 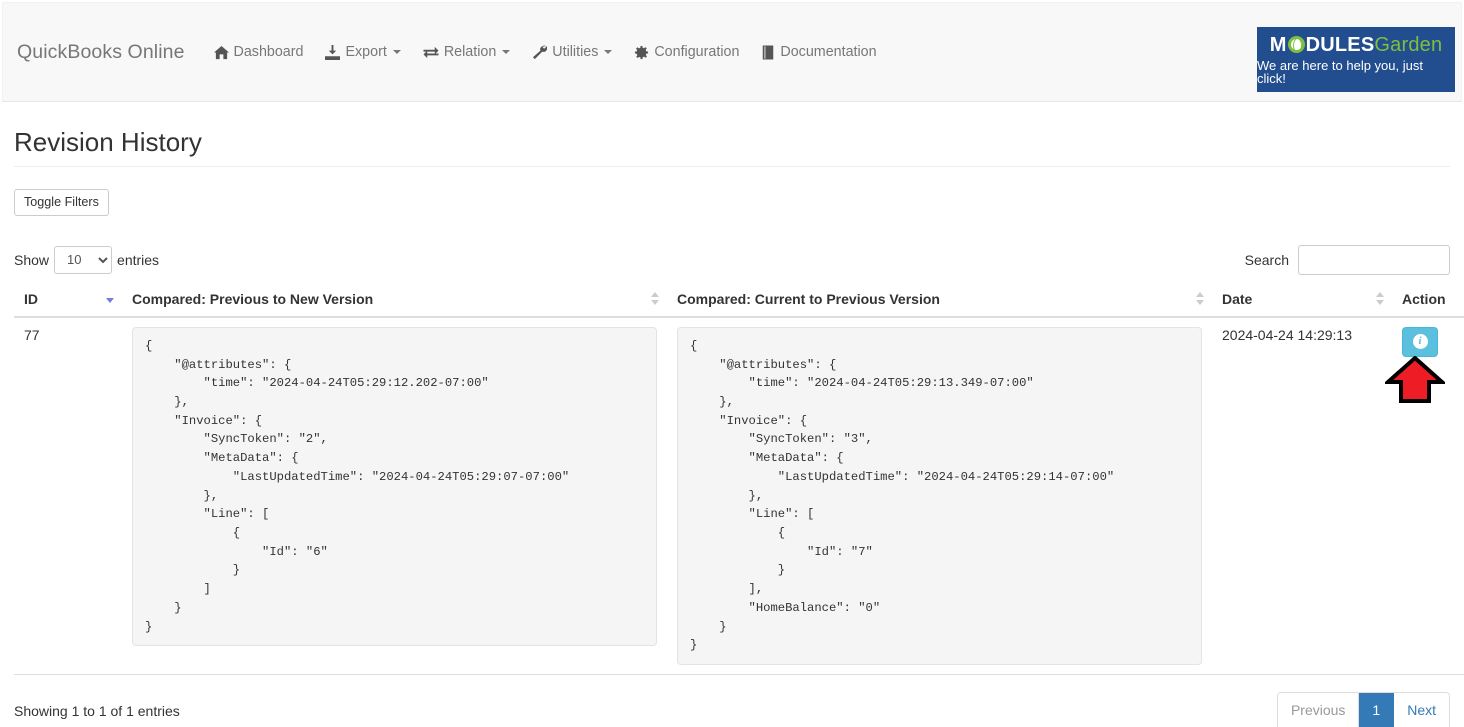 I want to click on pagination-page-1: 1, so click(x=1377, y=709).